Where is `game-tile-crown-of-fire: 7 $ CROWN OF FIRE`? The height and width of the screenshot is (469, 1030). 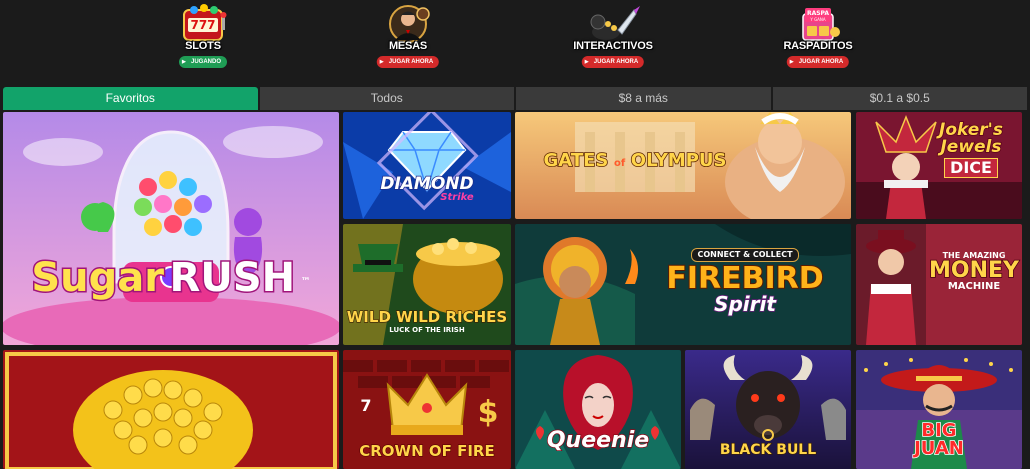 game-tile-crown-of-fire: 7 $ CROWN OF FIRE is located at coordinates (427, 409).